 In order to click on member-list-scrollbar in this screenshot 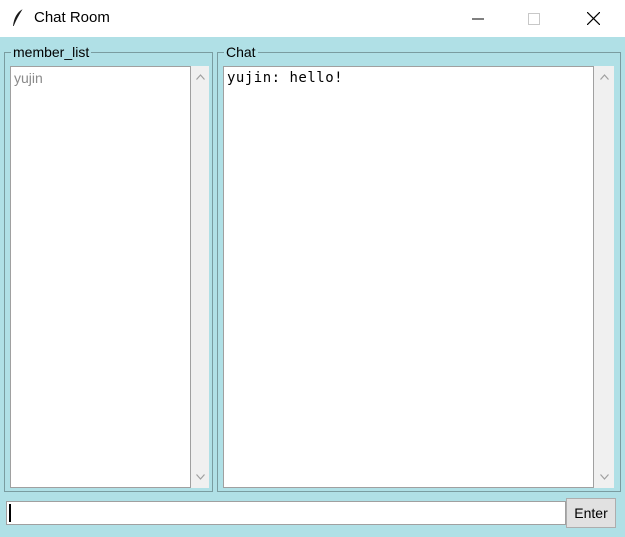, I will do `click(200, 277)`.